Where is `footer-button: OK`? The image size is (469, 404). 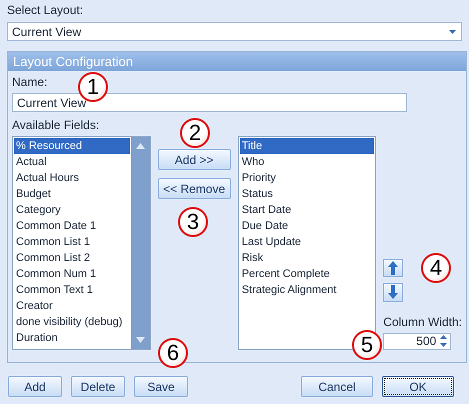 footer-button: OK is located at coordinates (418, 386).